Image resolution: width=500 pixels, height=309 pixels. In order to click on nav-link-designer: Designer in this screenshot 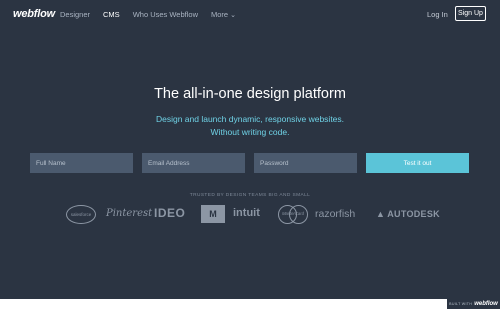, I will do `click(75, 14)`.